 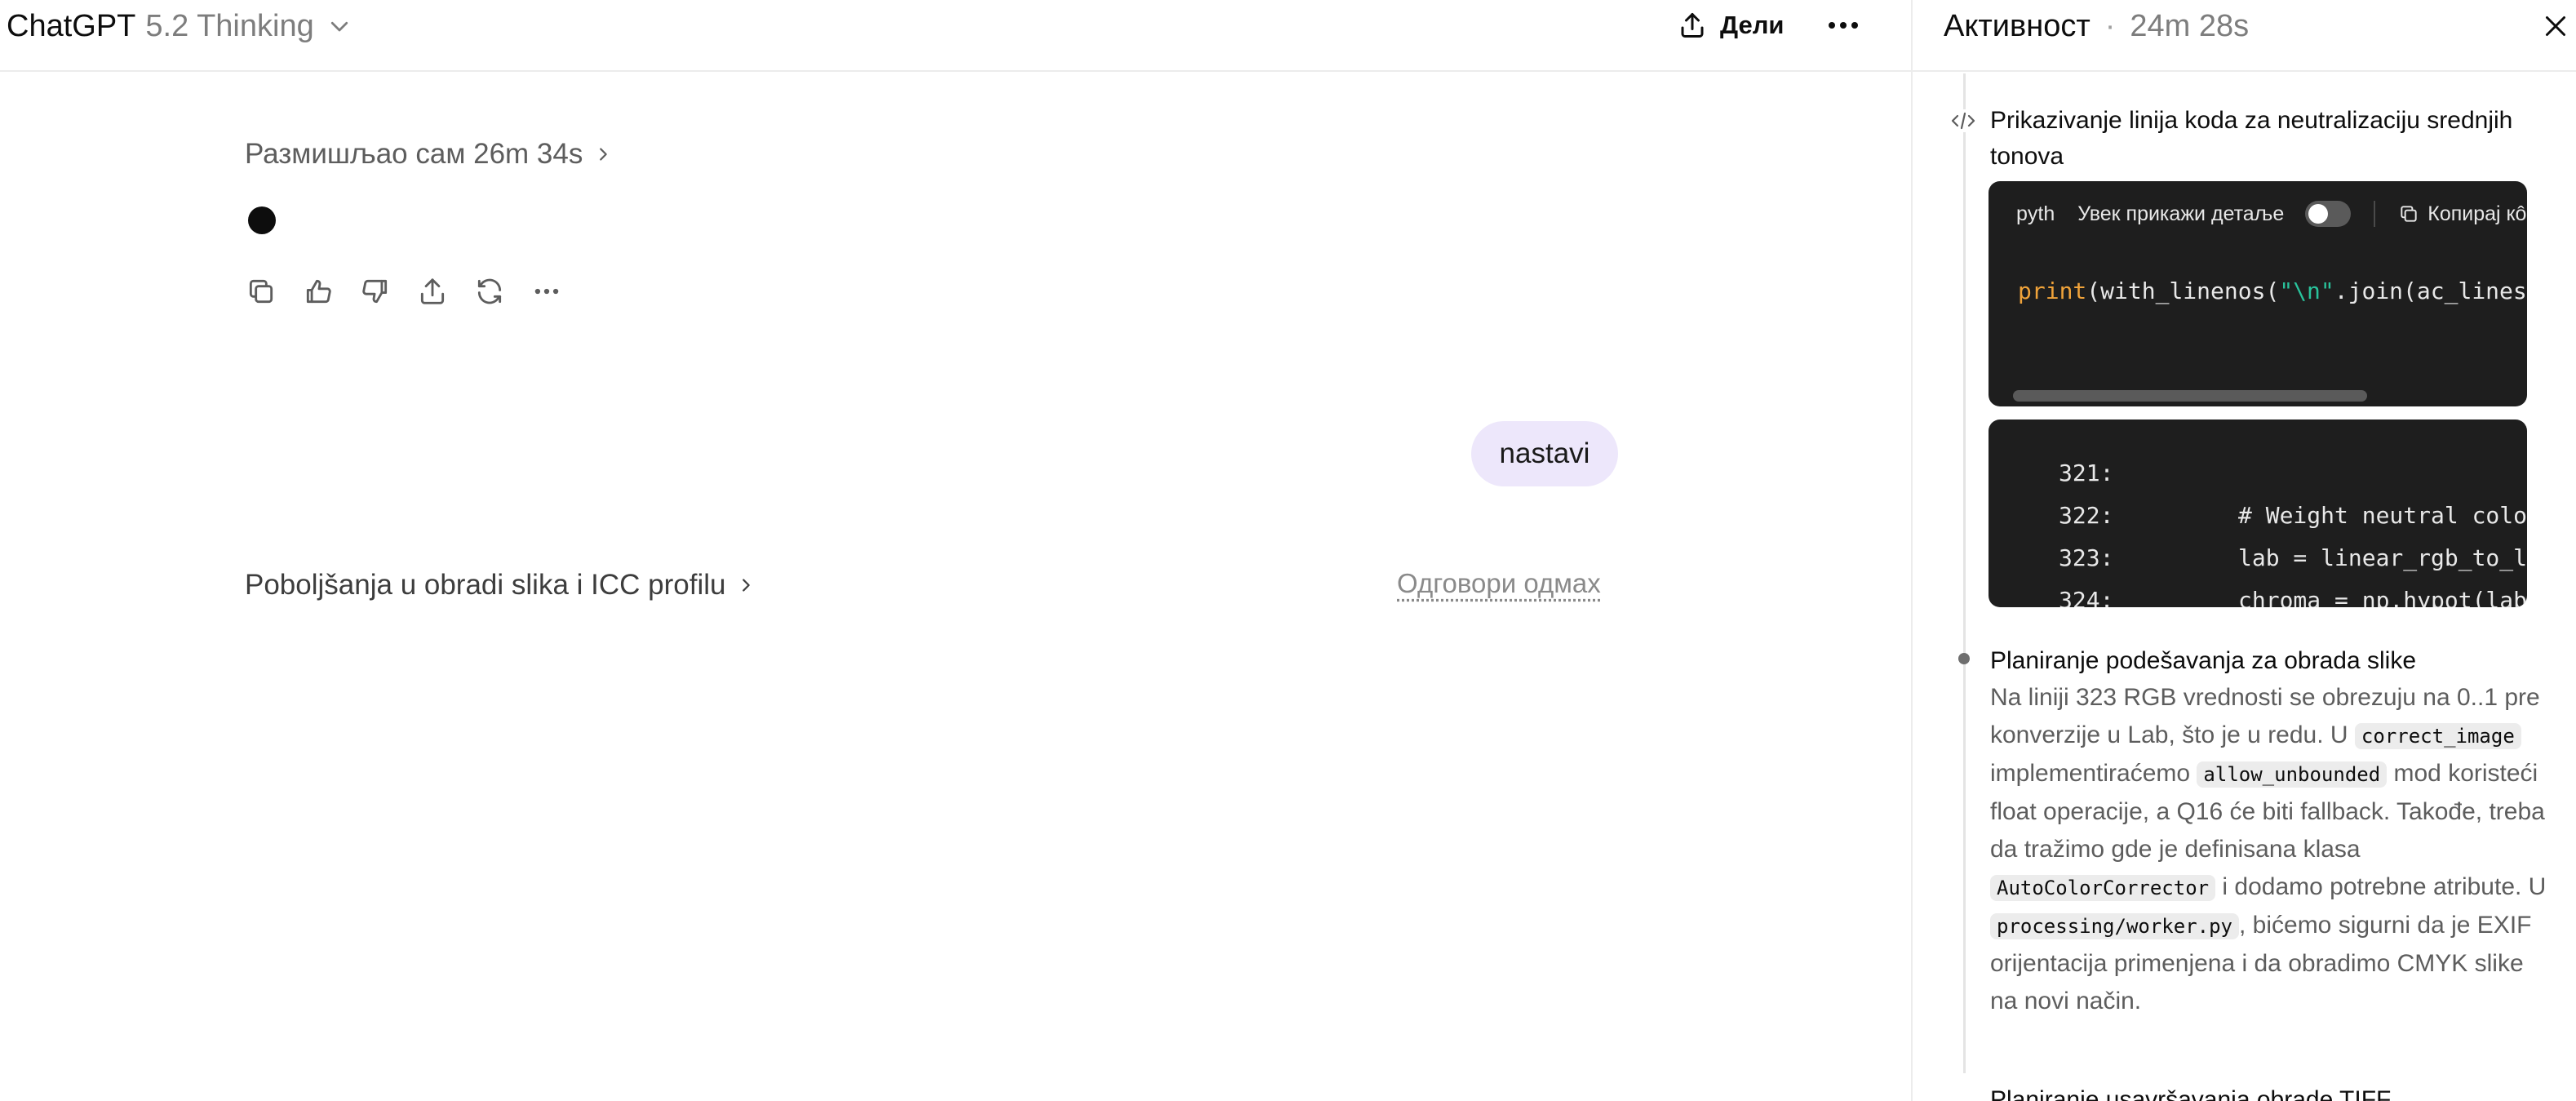 I want to click on thought-summary-link: Размишљао сам 26m 34s, so click(x=428, y=154).